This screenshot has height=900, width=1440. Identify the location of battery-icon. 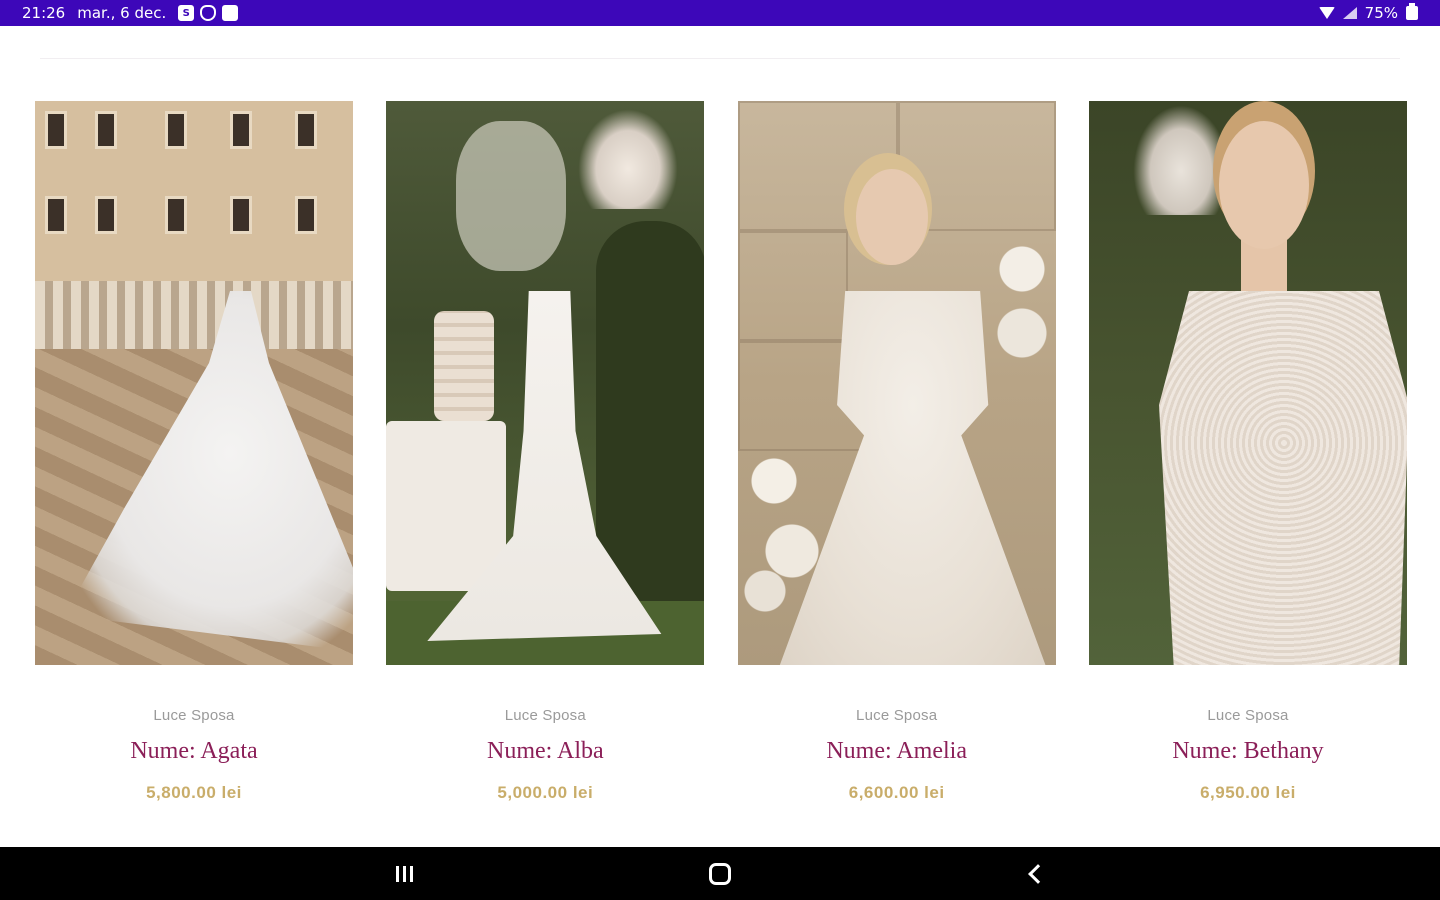
(1412, 11).